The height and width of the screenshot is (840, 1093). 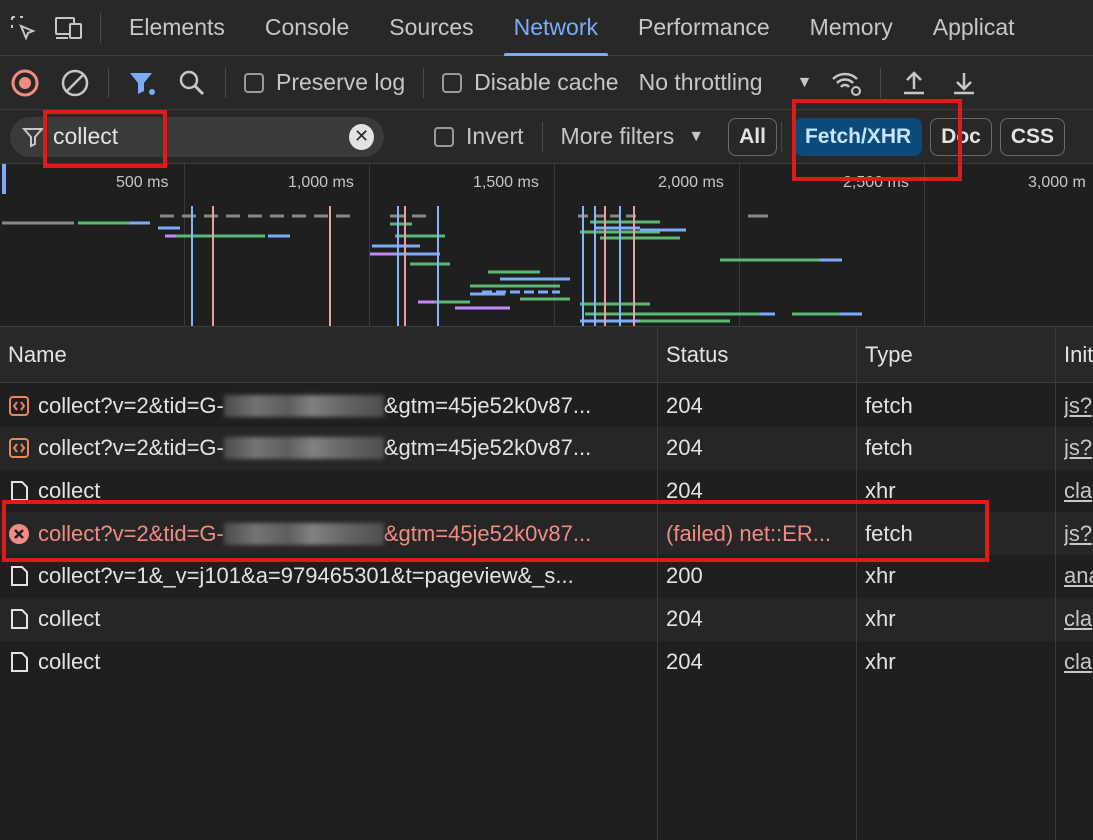 I want to click on tab-sources: Sources, so click(x=431, y=28).